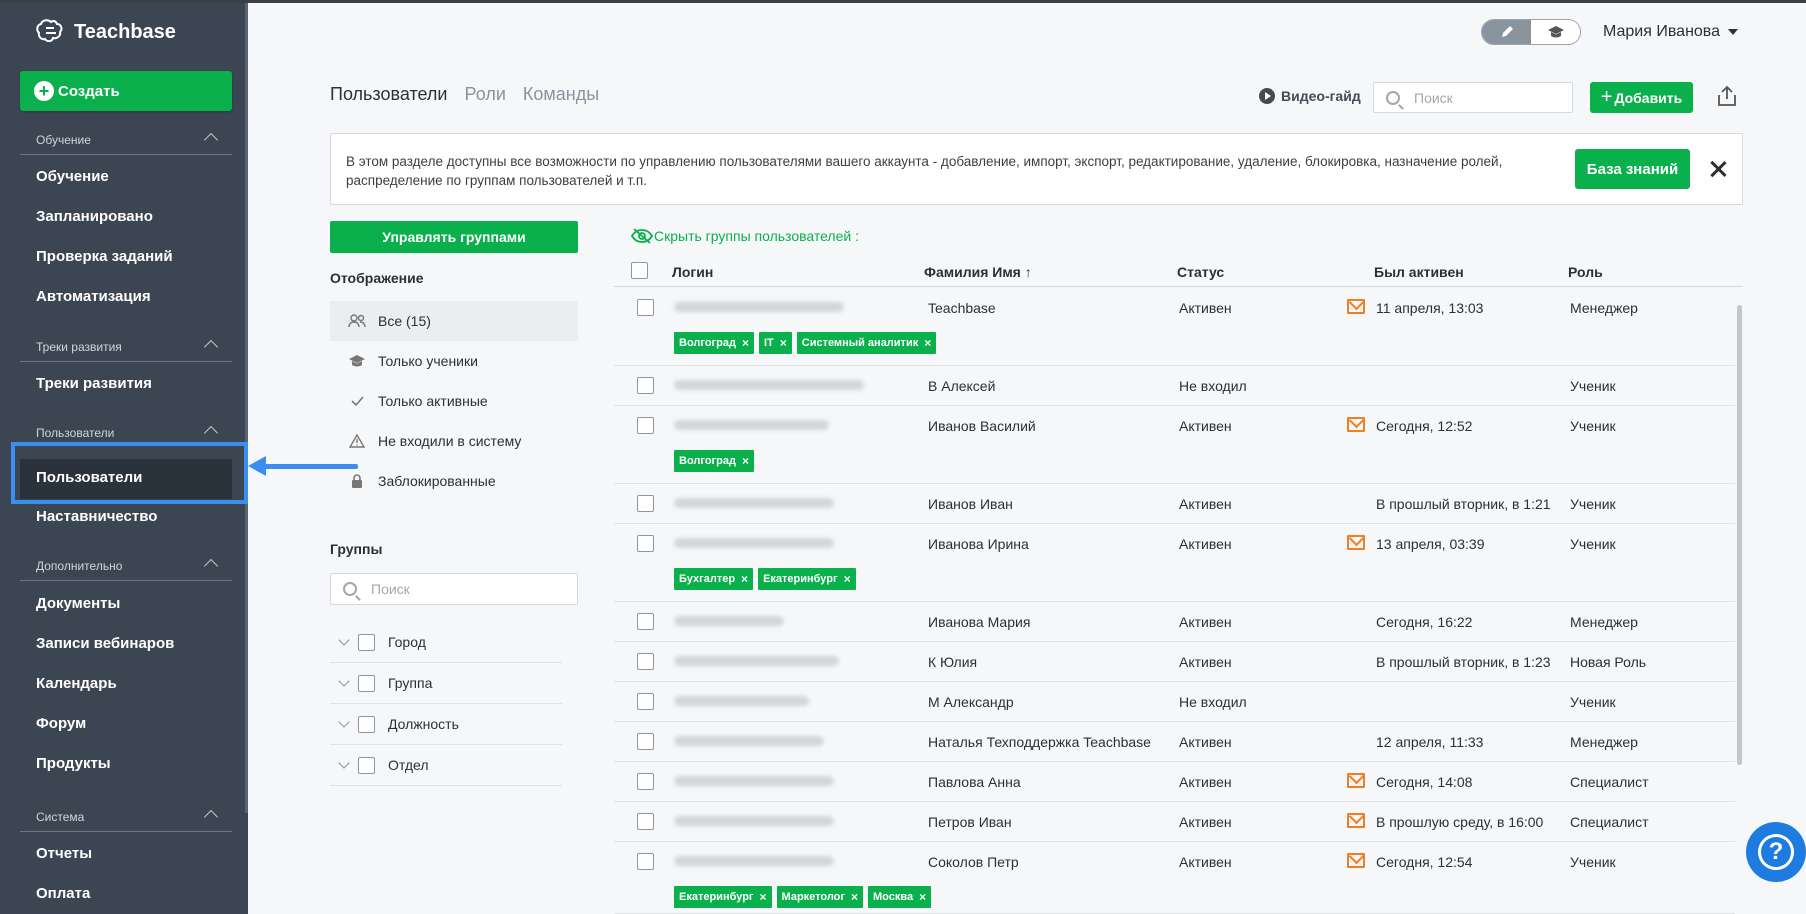 Image resolution: width=1806 pixels, height=914 pixels. What do you see at coordinates (970, 822) in the screenshot?
I see `cell-name: Петров Иван` at bounding box center [970, 822].